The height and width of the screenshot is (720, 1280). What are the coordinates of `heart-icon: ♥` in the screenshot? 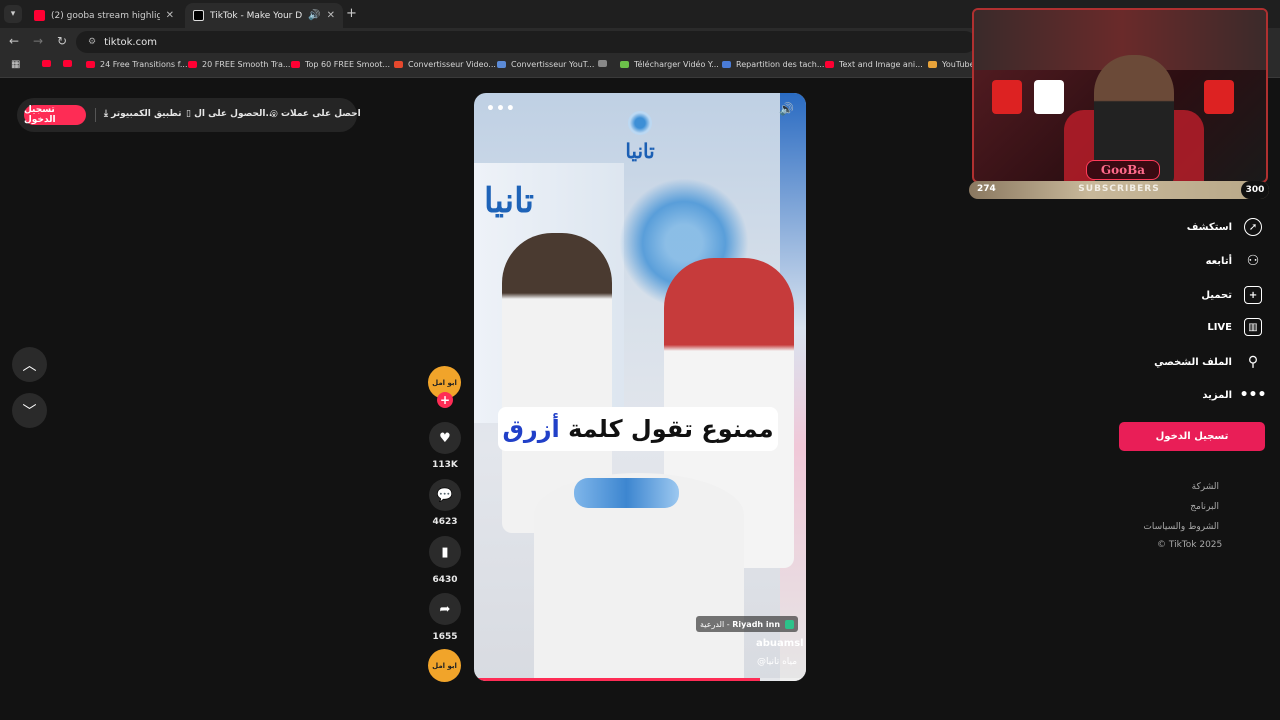 It's located at (445, 438).